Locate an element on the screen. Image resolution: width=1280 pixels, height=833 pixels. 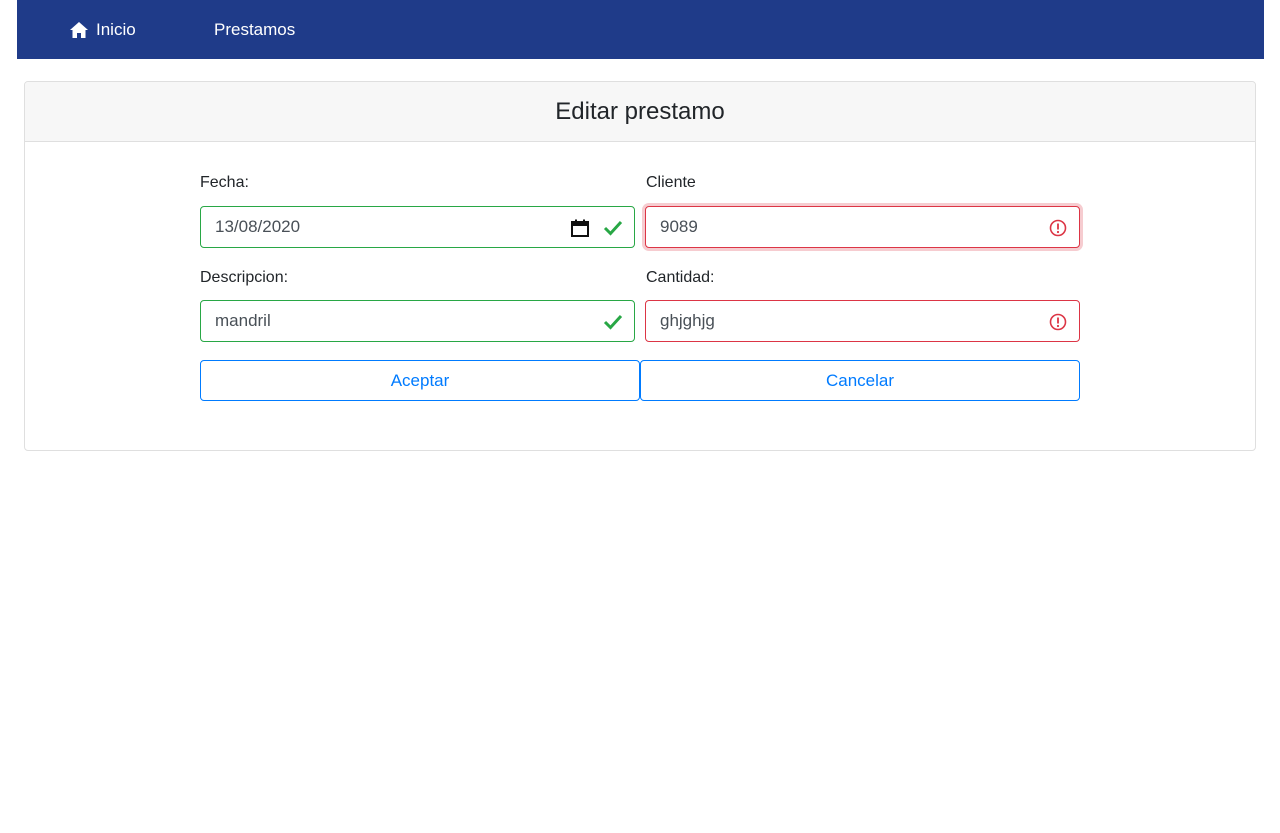
cliente-value: 9089 is located at coordinates (679, 226).